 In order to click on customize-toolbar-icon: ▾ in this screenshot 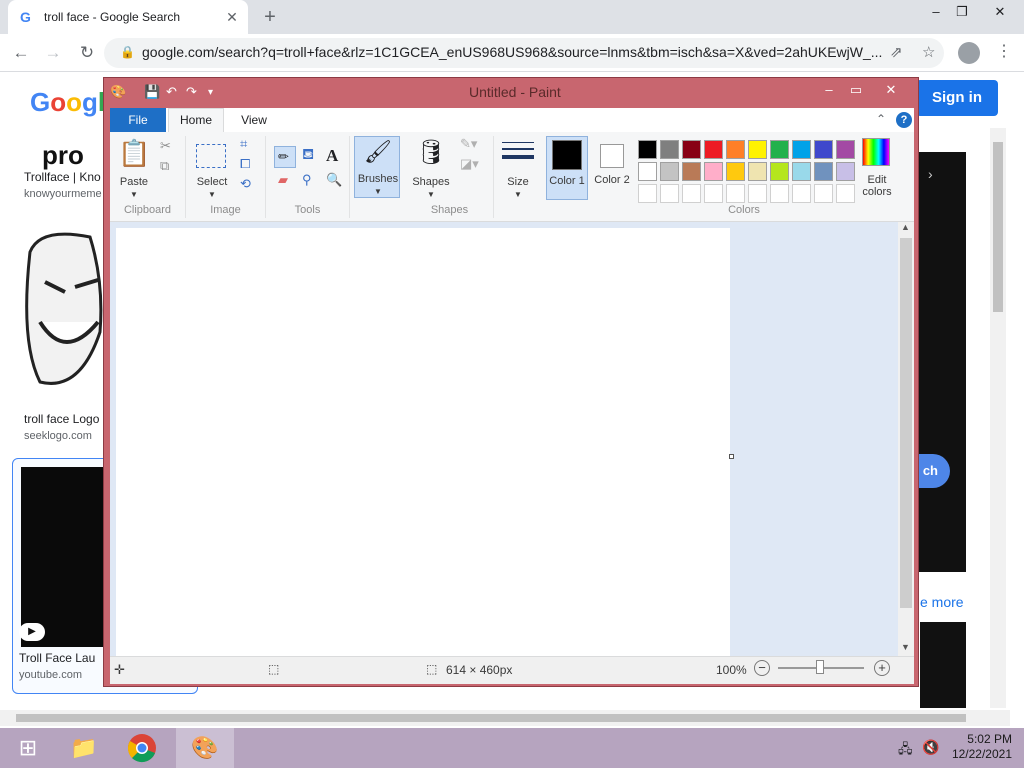, I will do `click(210, 92)`.